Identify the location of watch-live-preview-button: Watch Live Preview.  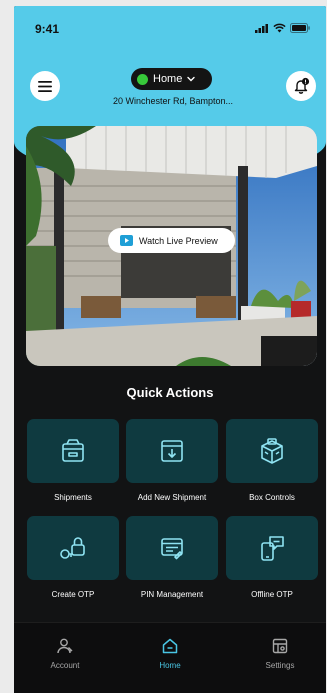
(171, 240).